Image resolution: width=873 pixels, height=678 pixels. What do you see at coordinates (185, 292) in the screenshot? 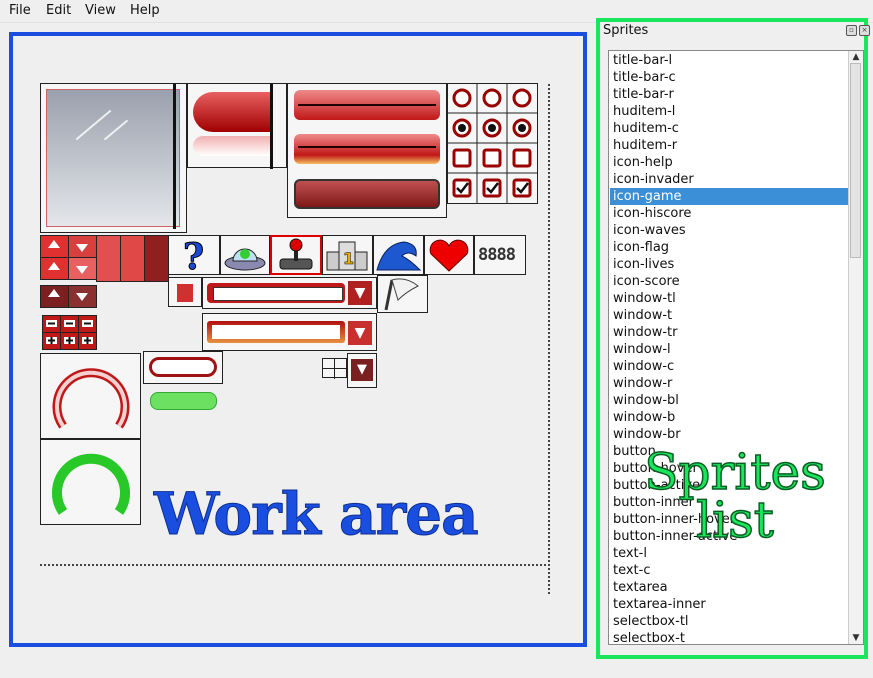
I see `small-red-tile` at bounding box center [185, 292].